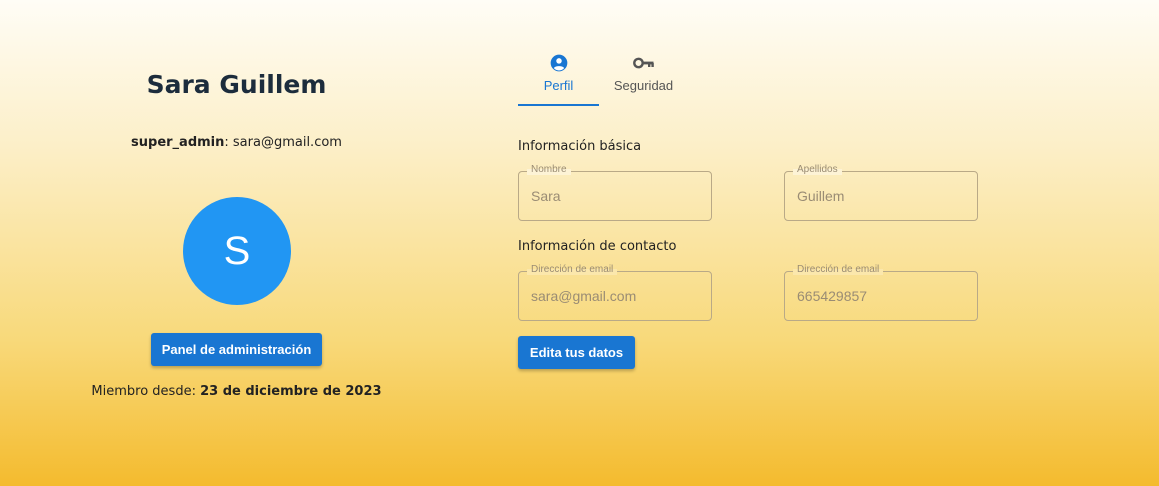  Describe the element at coordinates (576, 352) in the screenshot. I see `edit-data-button: Edita tus datos` at that location.